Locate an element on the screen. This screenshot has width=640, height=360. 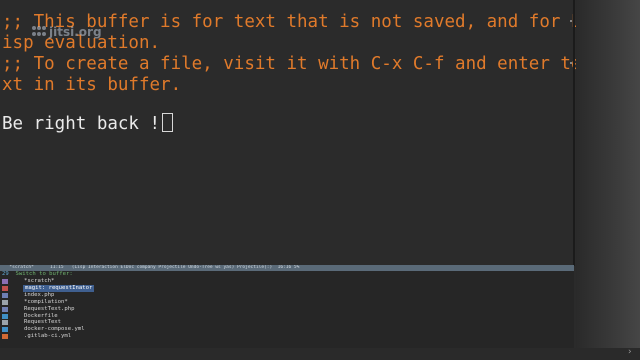
buffer-candidate-label: *scratch* is located at coordinates (39, 281).